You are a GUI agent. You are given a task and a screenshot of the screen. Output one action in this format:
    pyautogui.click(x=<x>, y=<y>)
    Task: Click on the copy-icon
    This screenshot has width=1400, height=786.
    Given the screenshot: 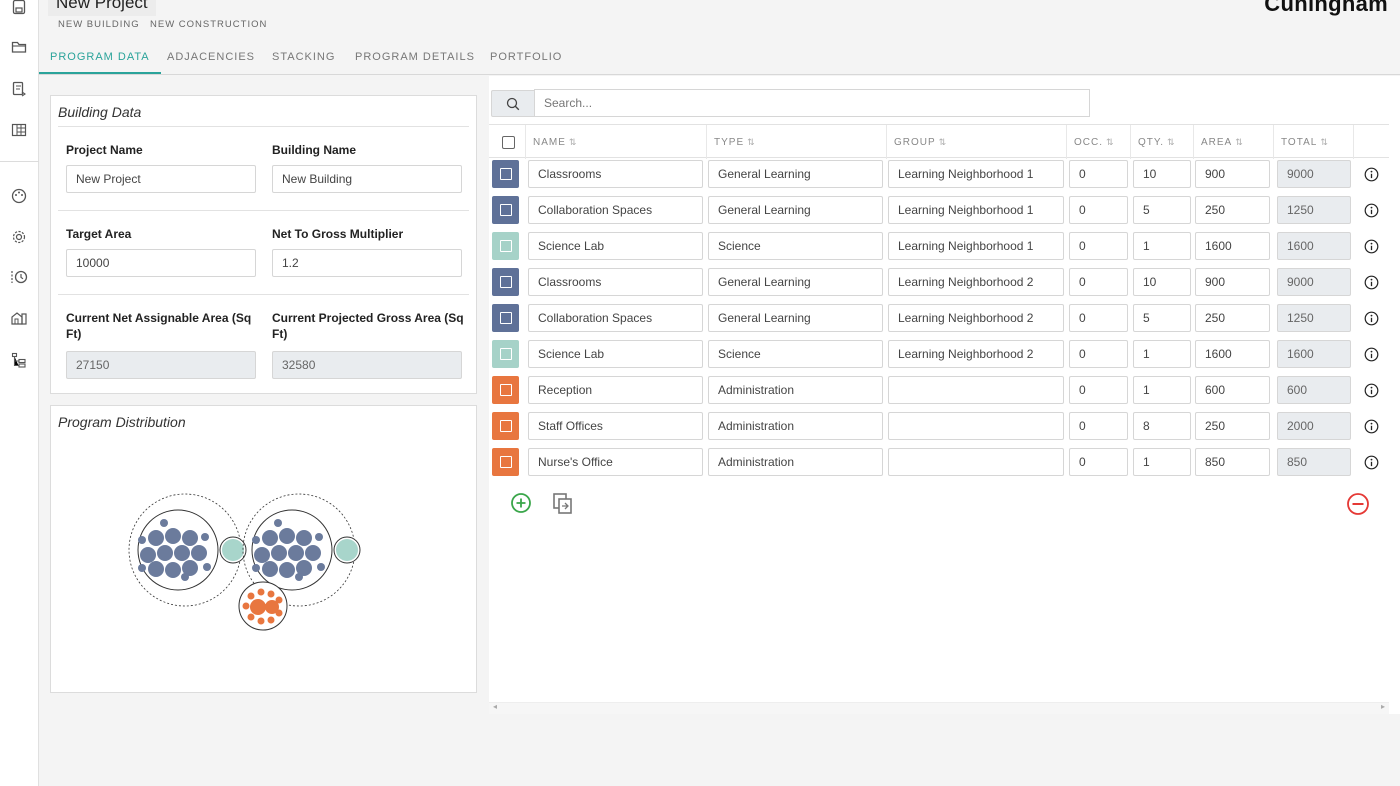 What is the action you would take?
    pyautogui.click(x=563, y=504)
    